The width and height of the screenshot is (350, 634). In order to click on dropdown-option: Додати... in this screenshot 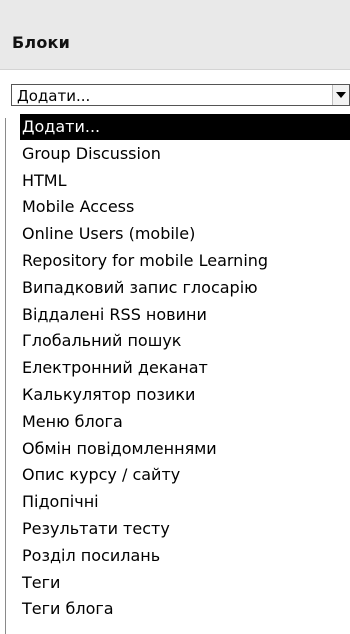, I will do `click(185, 127)`.